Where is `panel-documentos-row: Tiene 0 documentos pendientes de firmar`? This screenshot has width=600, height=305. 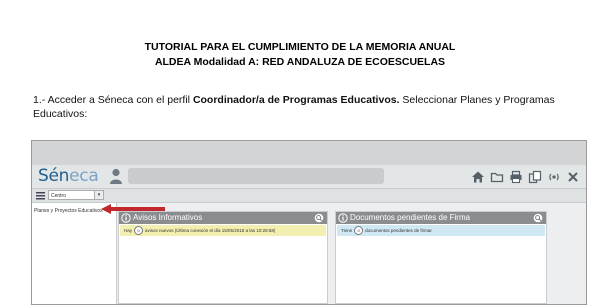
panel-documentos-row: Tiene 0 documentos pendientes de firmar is located at coordinates (441, 230).